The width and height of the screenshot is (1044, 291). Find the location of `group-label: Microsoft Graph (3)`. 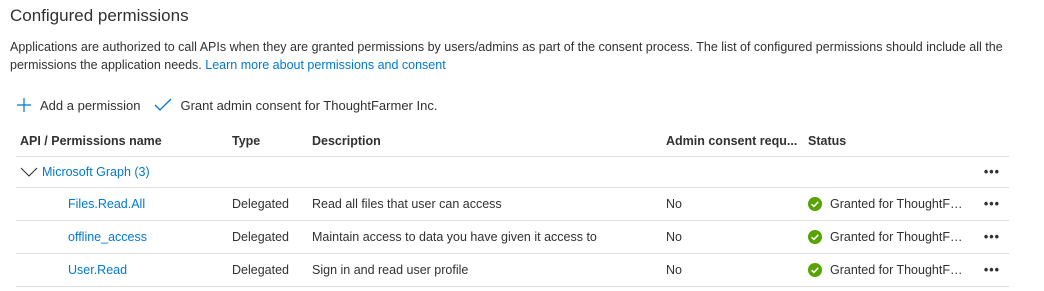

group-label: Microsoft Graph (3) is located at coordinates (96, 172).